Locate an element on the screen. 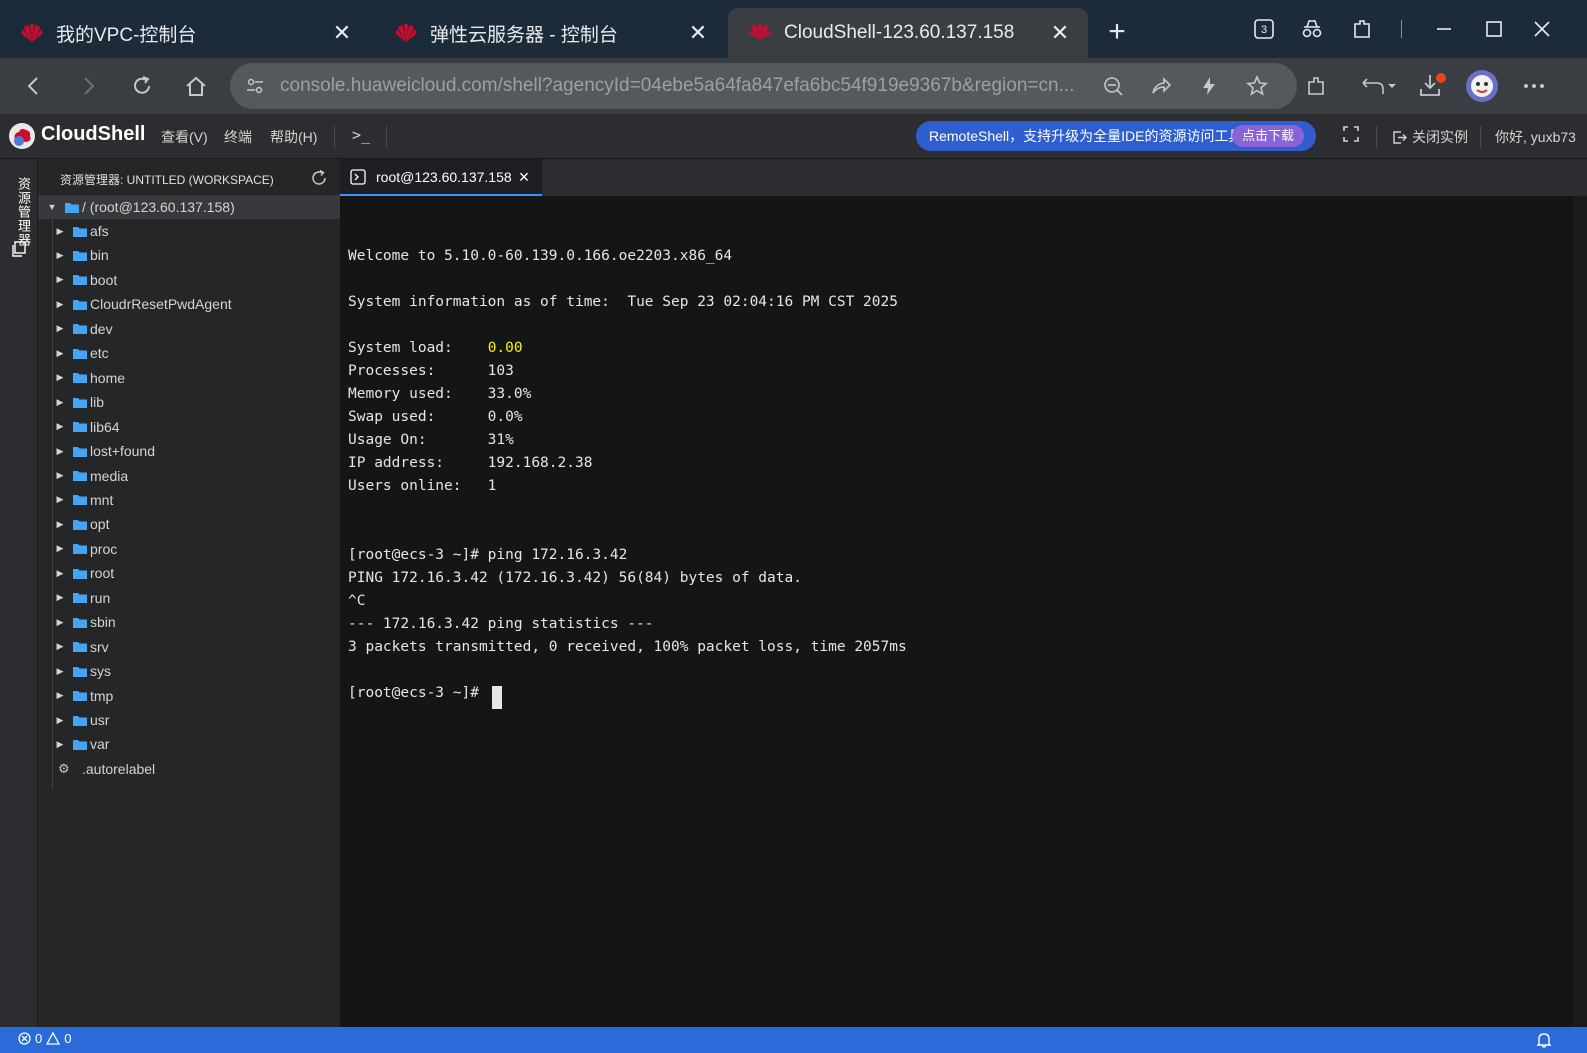  tree-folder-item: ▶ lib64 is located at coordinates (189, 427).